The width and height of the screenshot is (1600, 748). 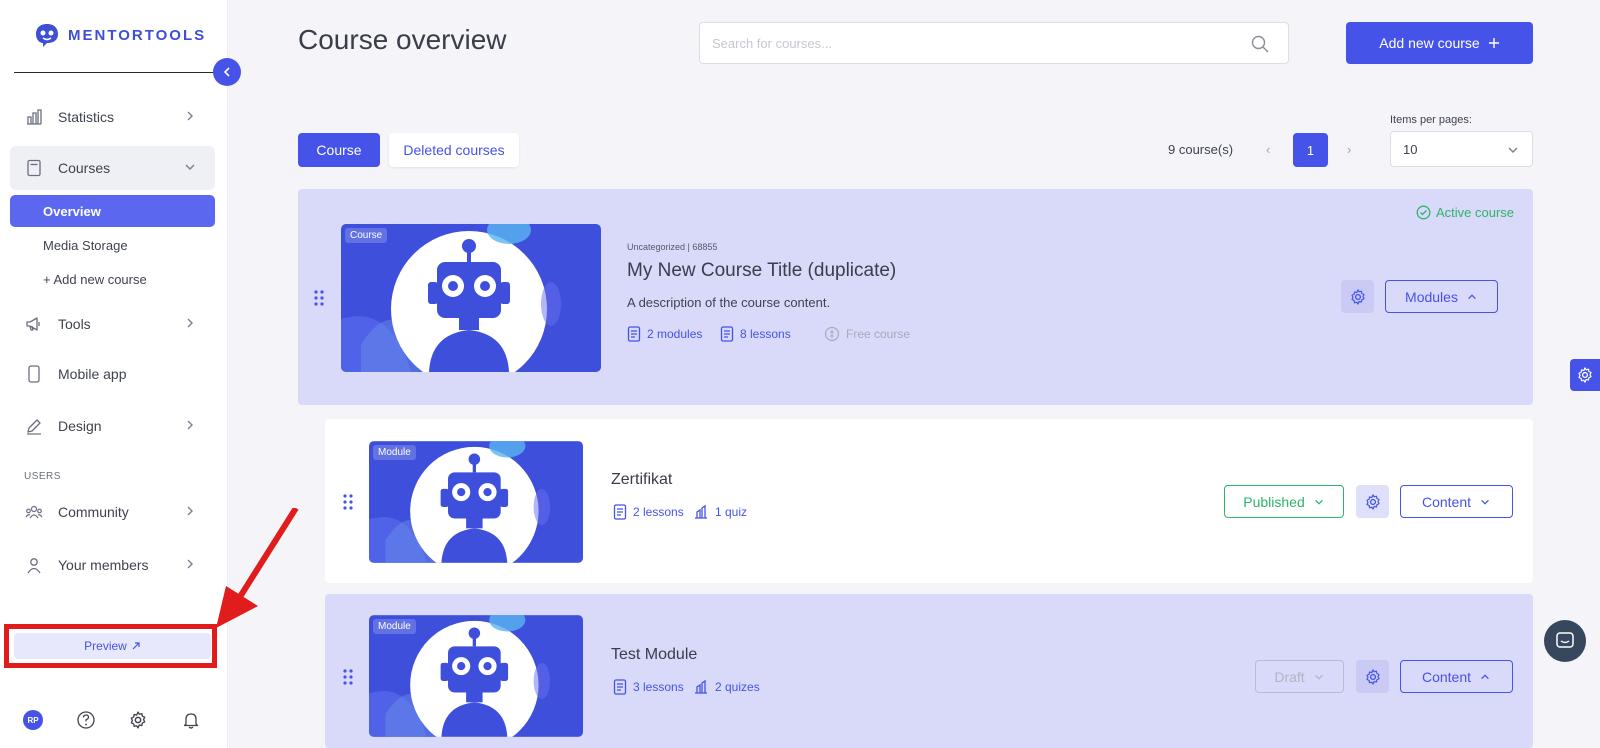 I want to click on status-dropdown: Draft, so click(x=1299, y=676).